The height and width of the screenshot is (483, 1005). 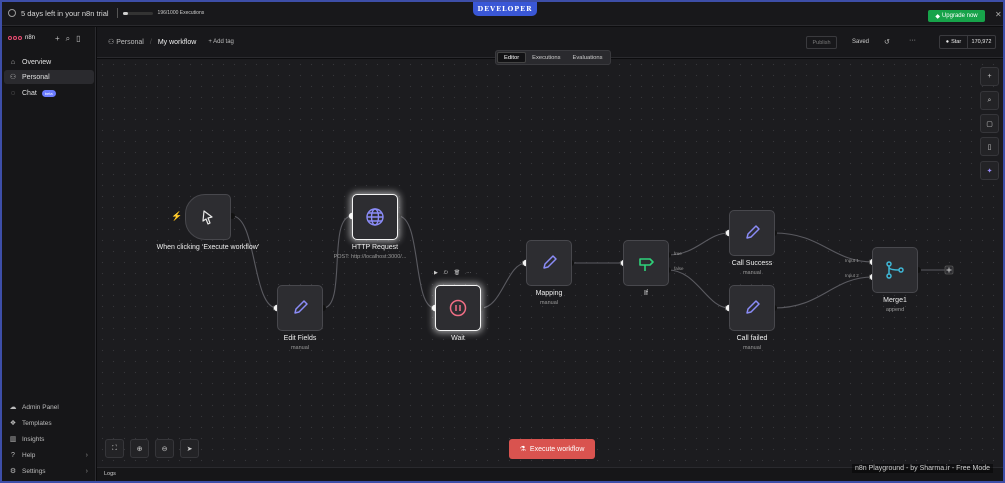 I want to click on plus-icon: +, so click(x=989, y=76).